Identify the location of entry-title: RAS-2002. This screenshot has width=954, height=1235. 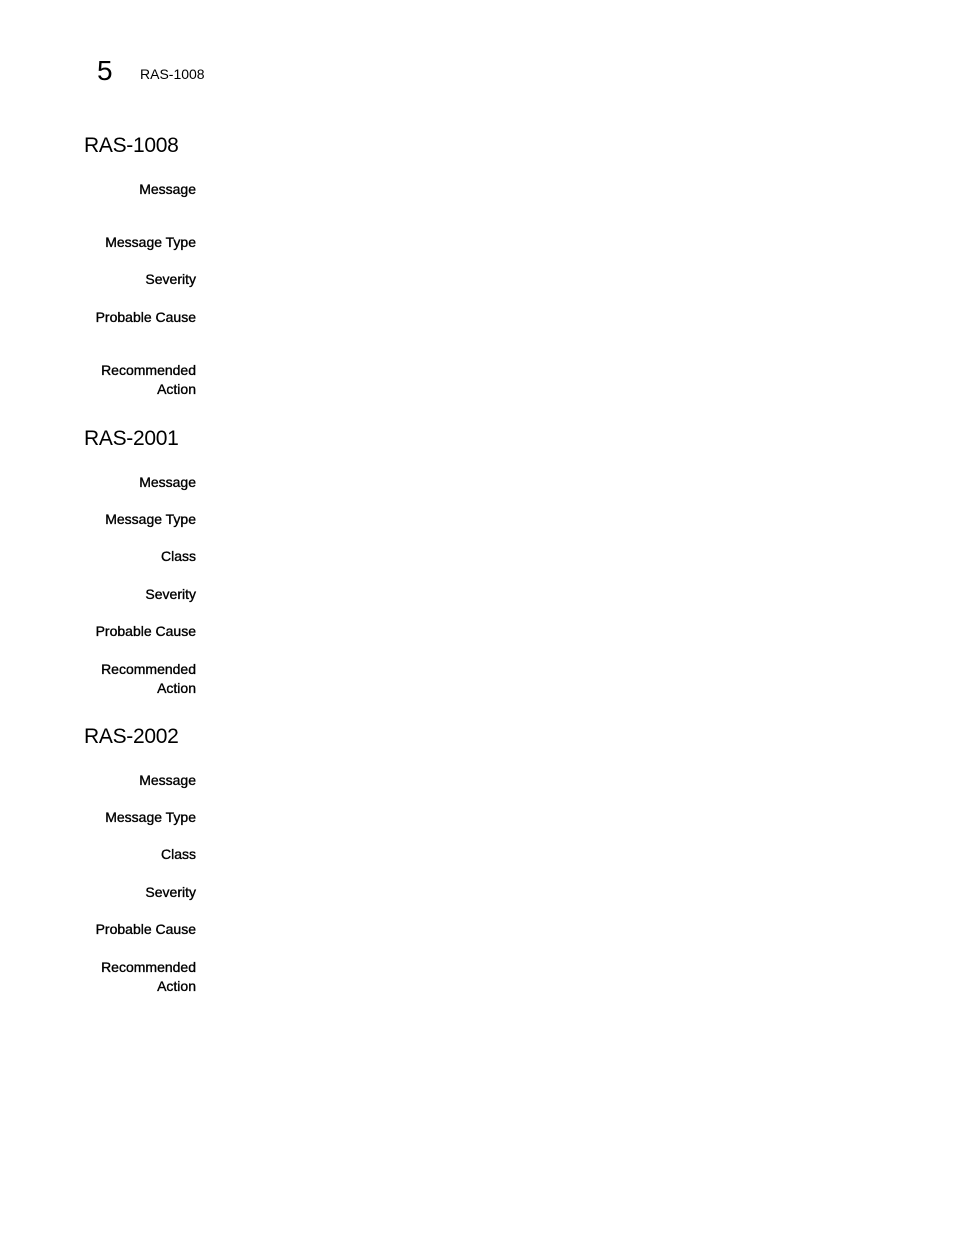
(131, 736).